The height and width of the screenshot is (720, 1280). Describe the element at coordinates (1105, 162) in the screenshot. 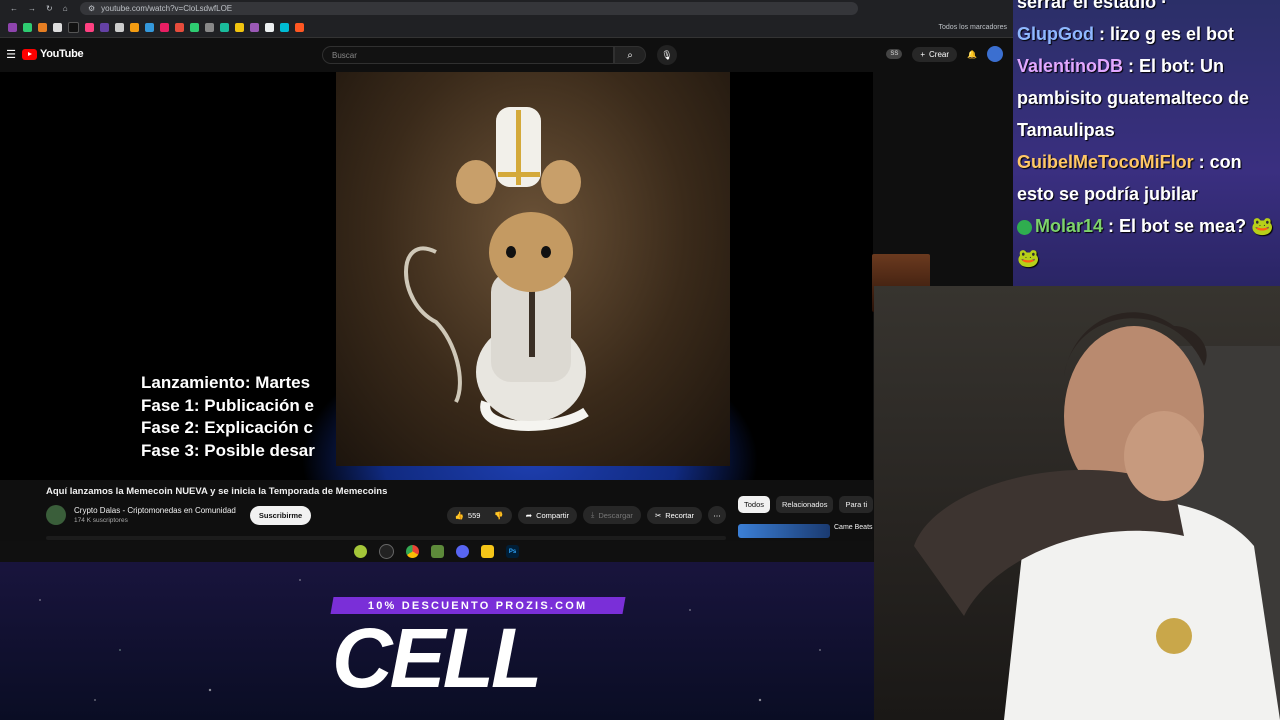

I see `chat-username: GuibelMeTocoMiFlor` at that location.